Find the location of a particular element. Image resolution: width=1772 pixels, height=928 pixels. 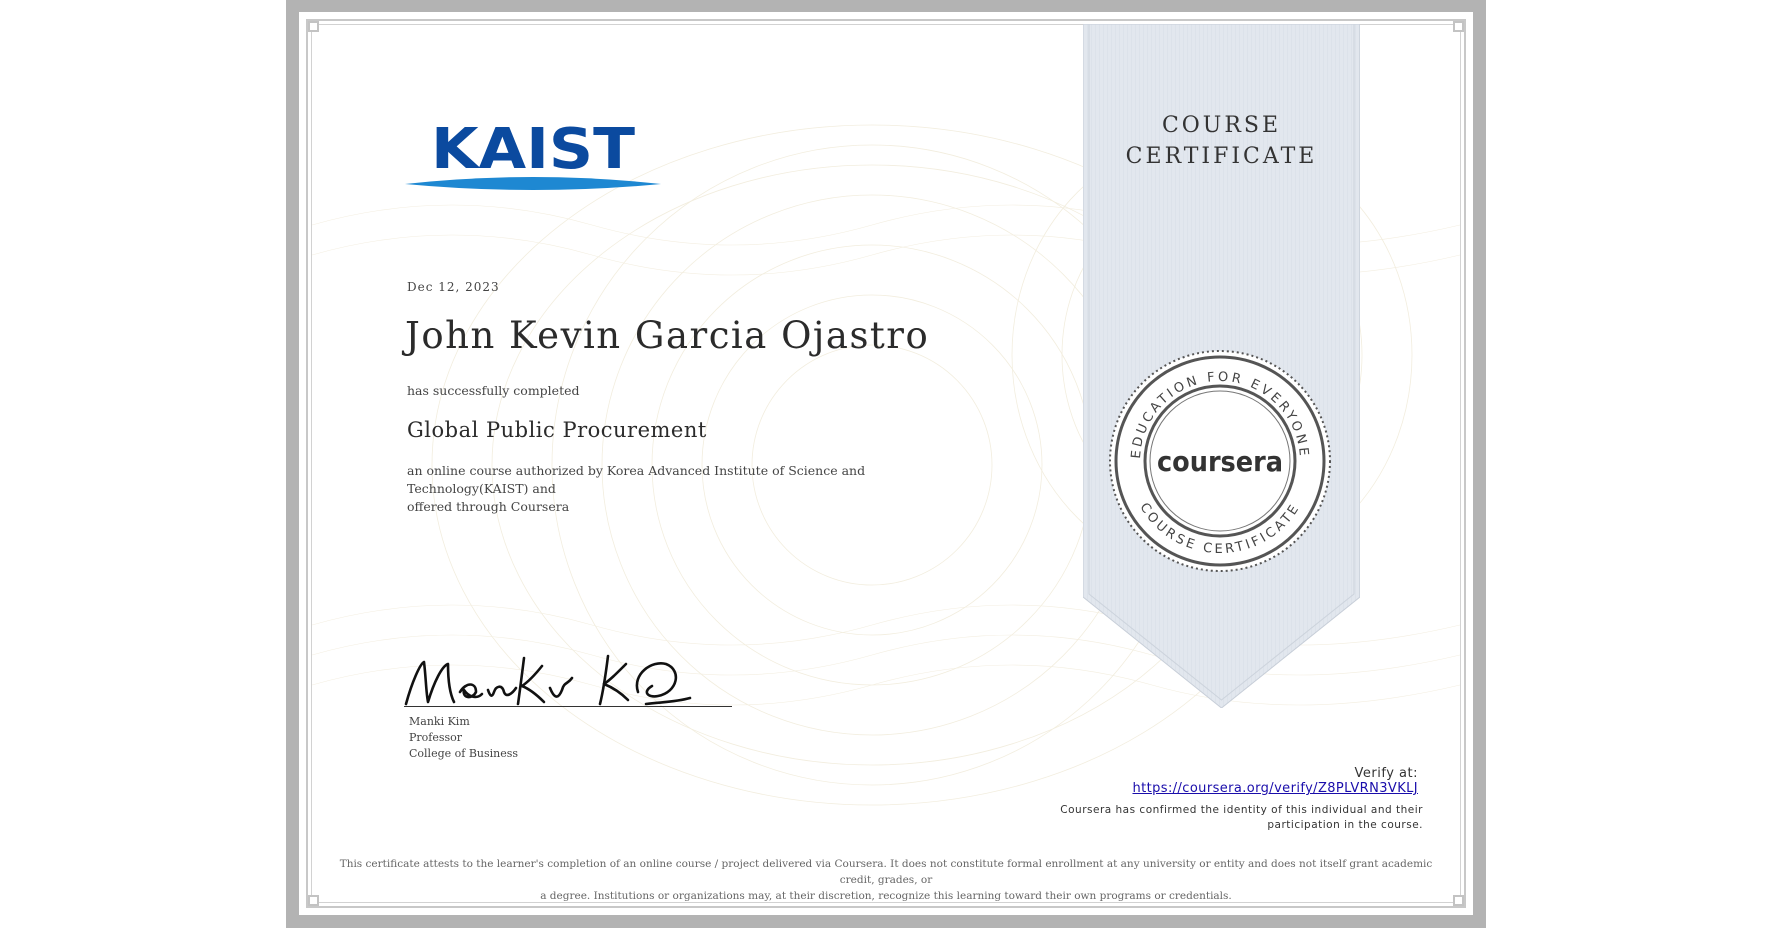

seal-center-wordmark: coursera is located at coordinates (1220, 461).